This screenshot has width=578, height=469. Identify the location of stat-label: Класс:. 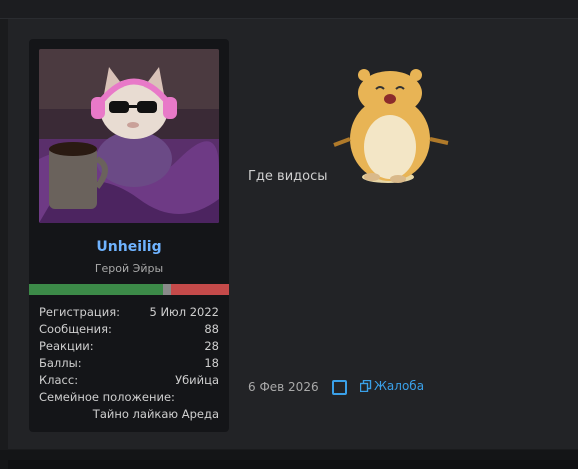
(59, 380).